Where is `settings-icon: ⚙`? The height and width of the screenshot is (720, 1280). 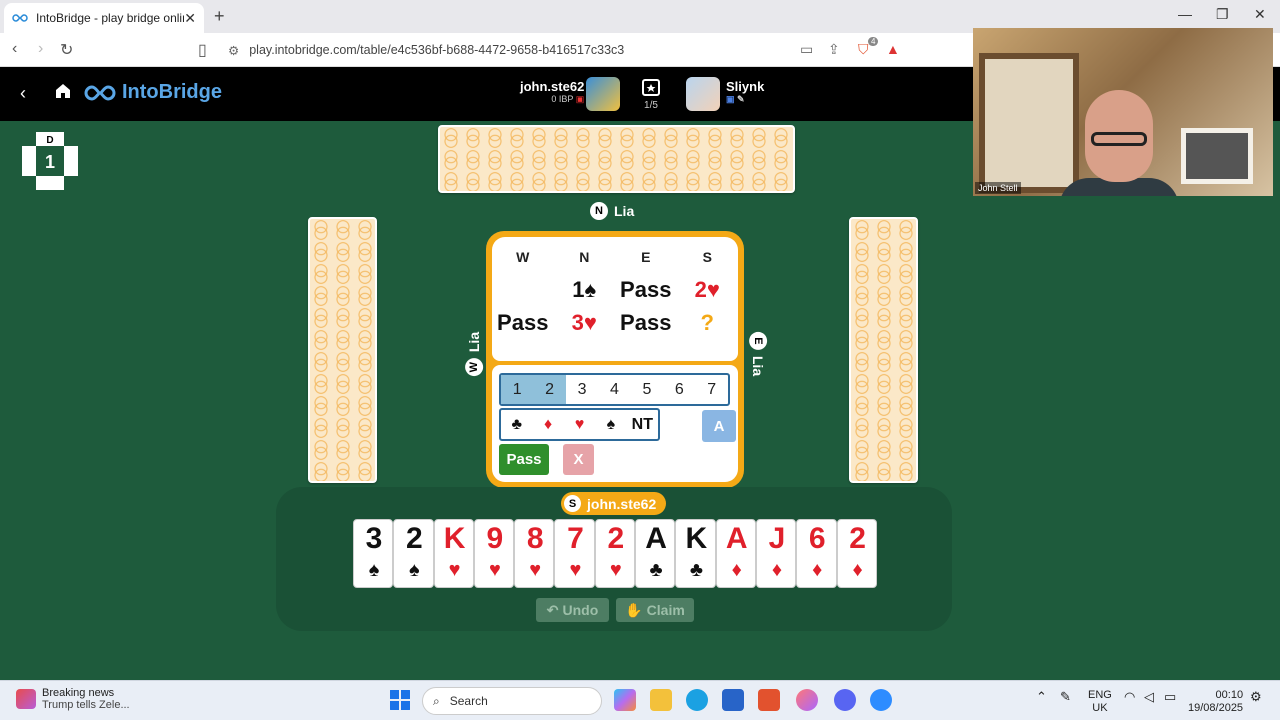
settings-icon: ⚙ is located at coordinates (1256, 697).